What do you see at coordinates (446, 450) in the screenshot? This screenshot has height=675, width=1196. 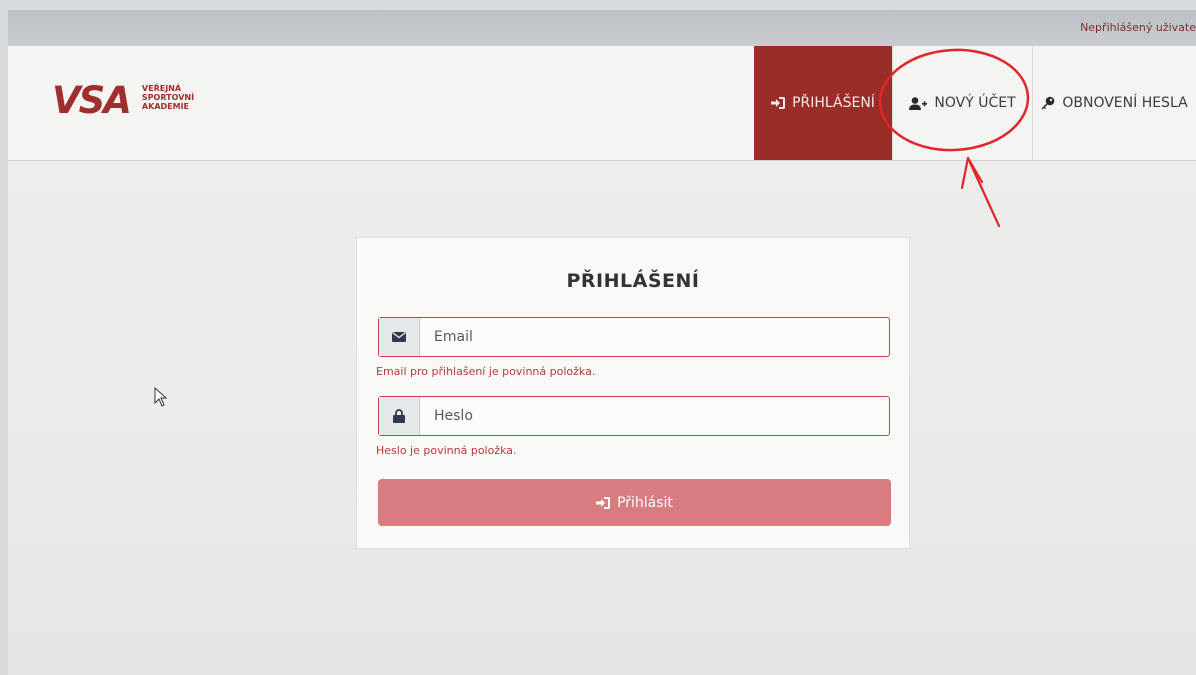 I see `password-error: Heslo je povinná položka.` at bounding box center [446, 450].